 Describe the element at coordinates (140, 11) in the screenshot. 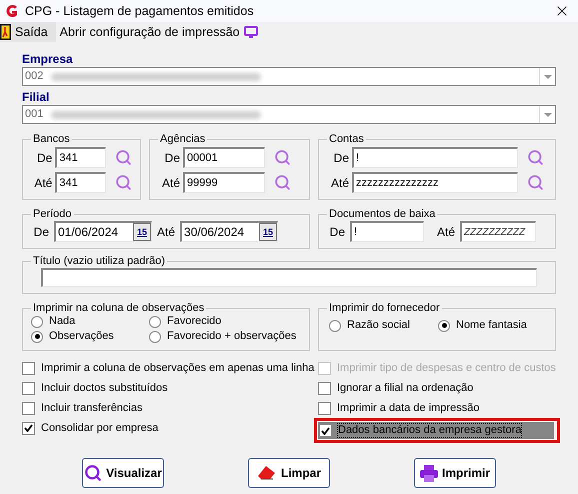

I see `window-title: CPG - Listagem de pagamentos emitidos` at that location.